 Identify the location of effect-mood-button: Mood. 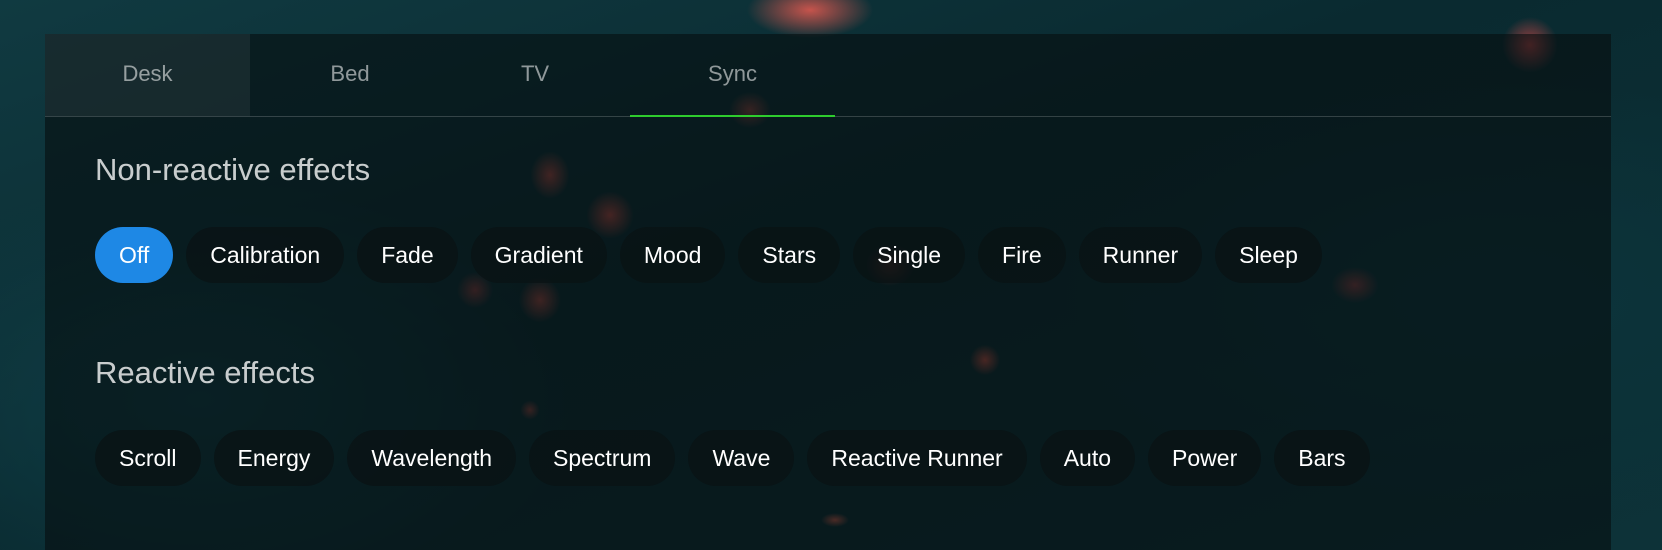
(672, 255).